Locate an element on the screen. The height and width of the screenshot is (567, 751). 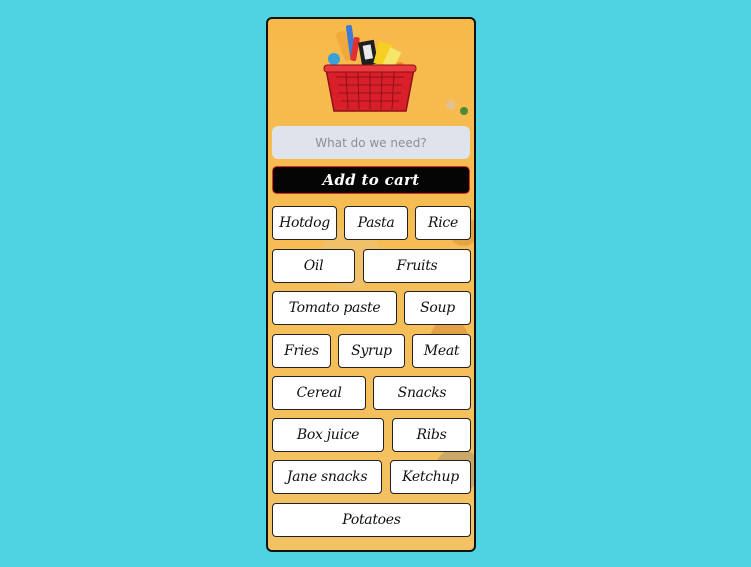
item-tomato-paste-button: Tomato paste is located at coordinates (334, 308).